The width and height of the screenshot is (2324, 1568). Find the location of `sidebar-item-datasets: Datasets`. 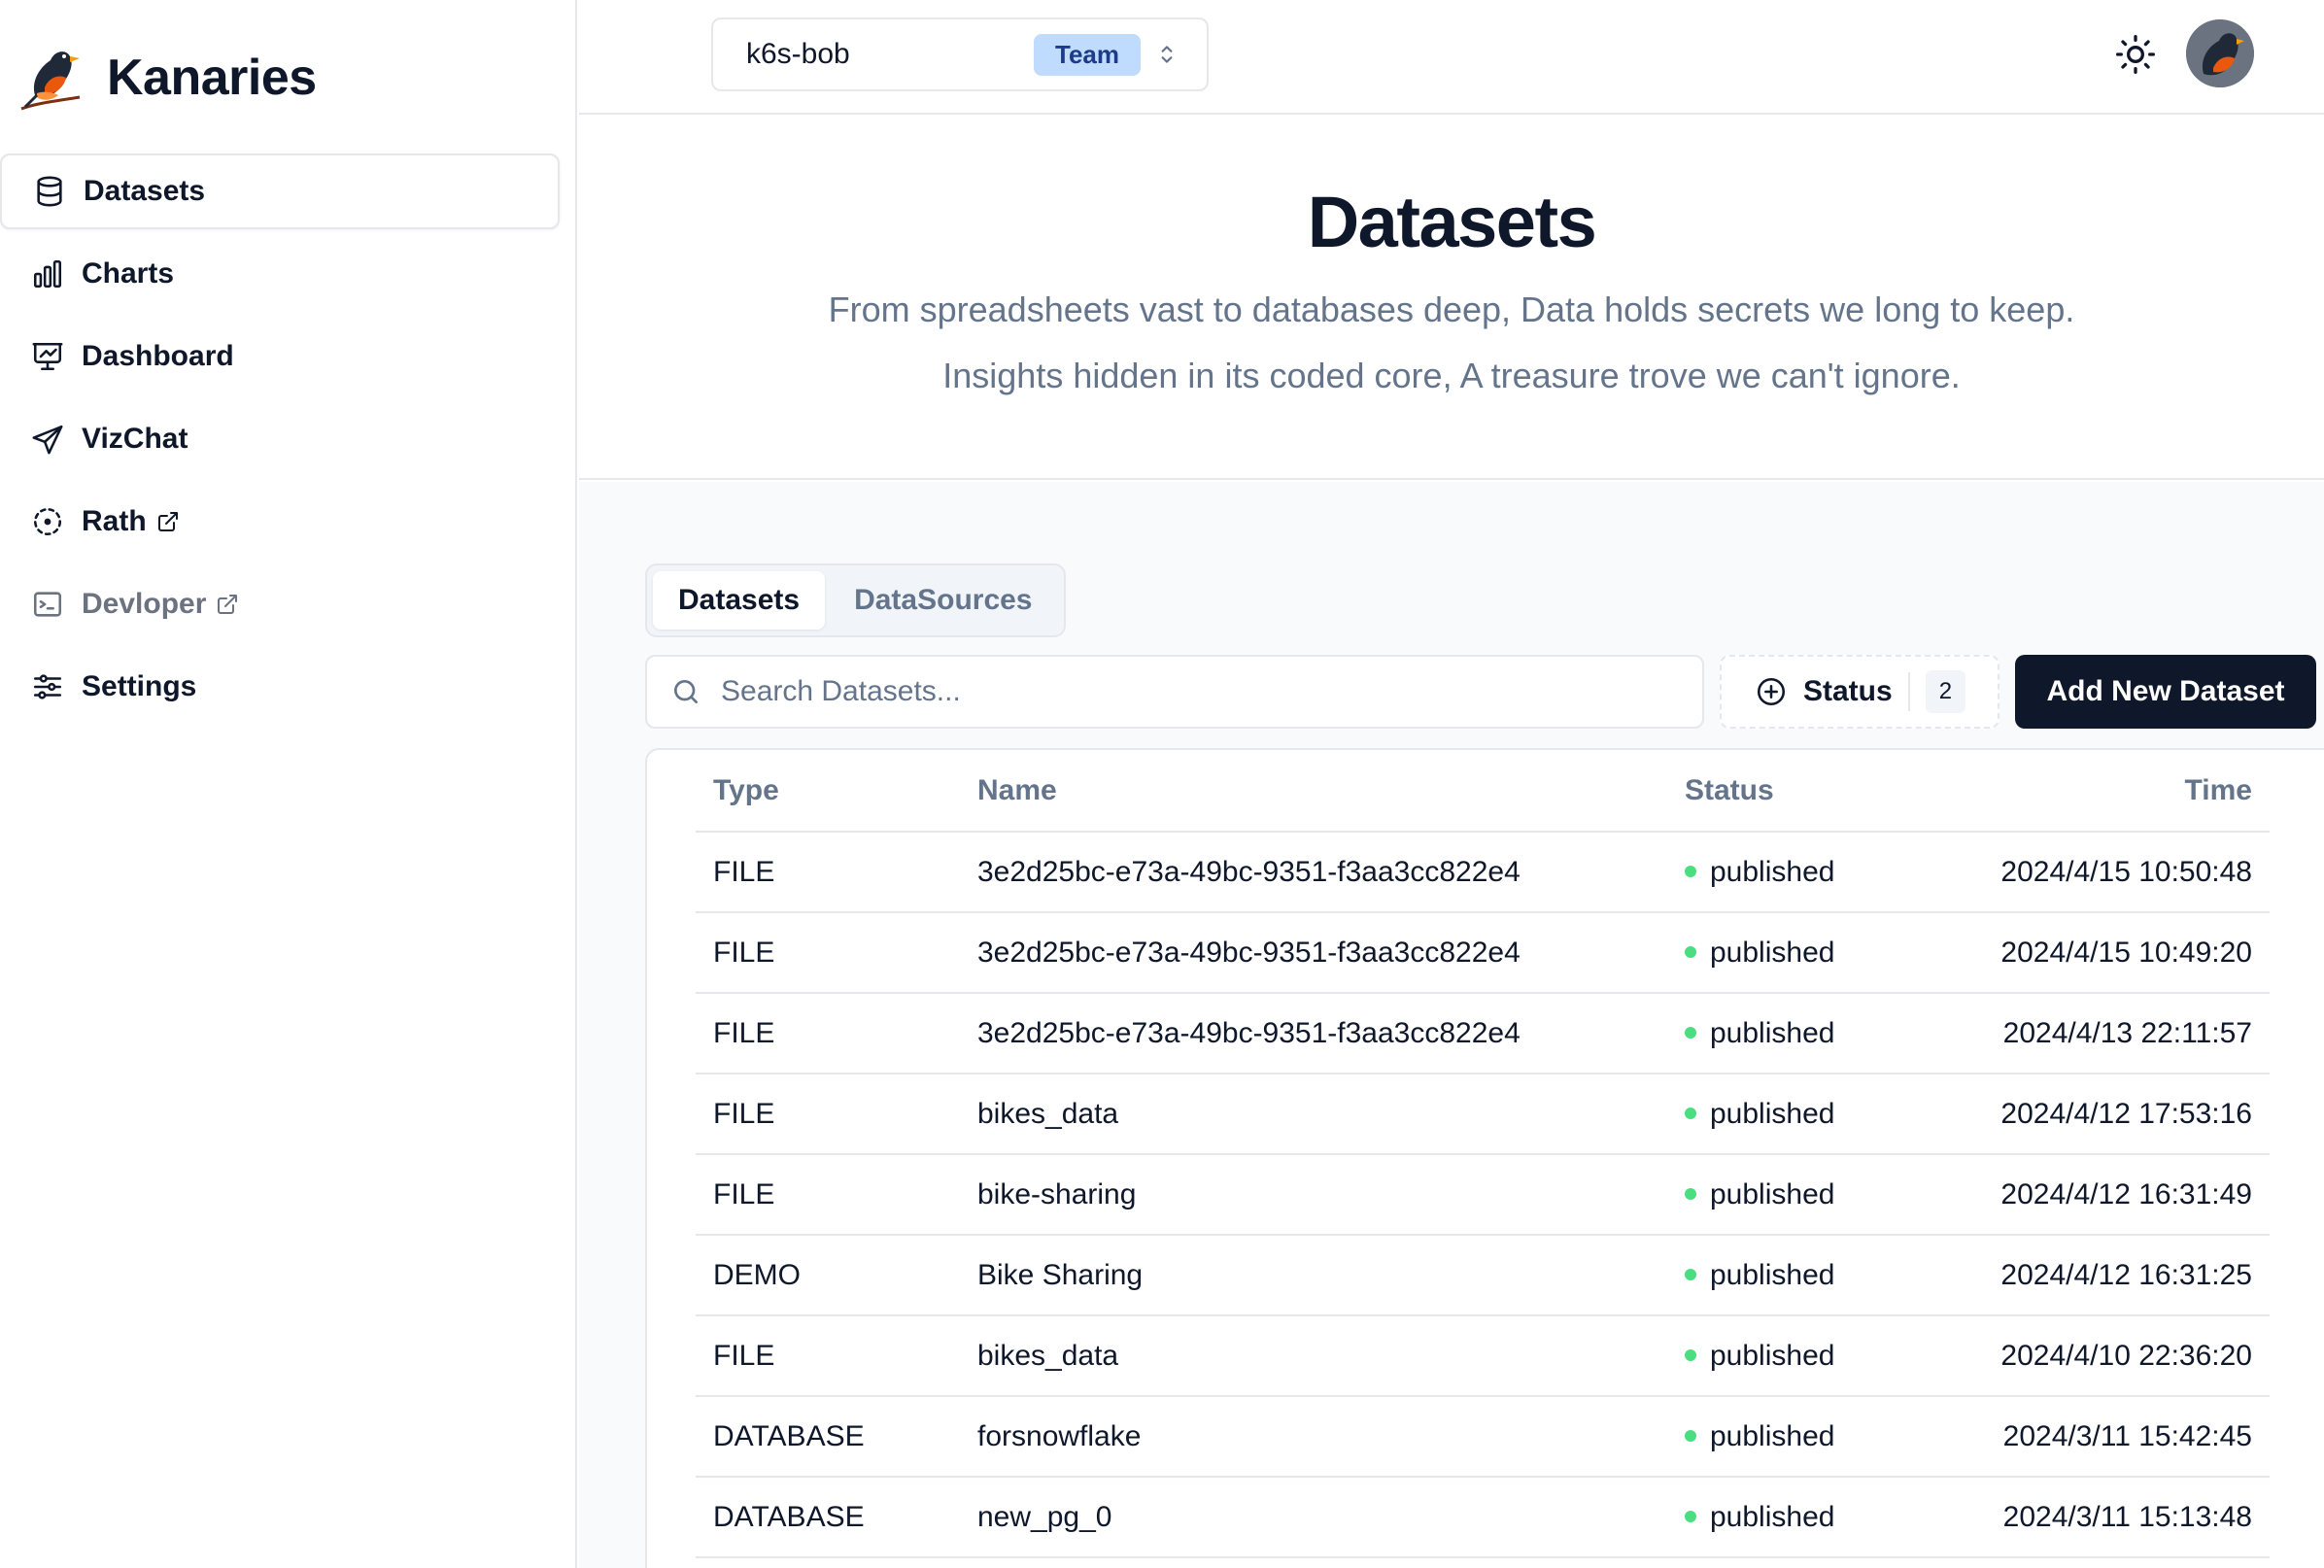

sidebar-item-datasets: Datasets is located at coordinates (280, 191).